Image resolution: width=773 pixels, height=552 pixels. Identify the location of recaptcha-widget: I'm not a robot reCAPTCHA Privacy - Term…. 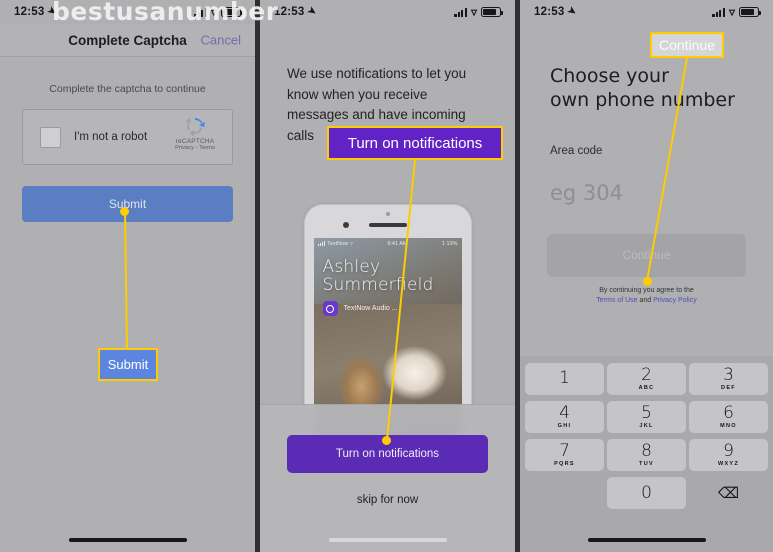
(127, 137).